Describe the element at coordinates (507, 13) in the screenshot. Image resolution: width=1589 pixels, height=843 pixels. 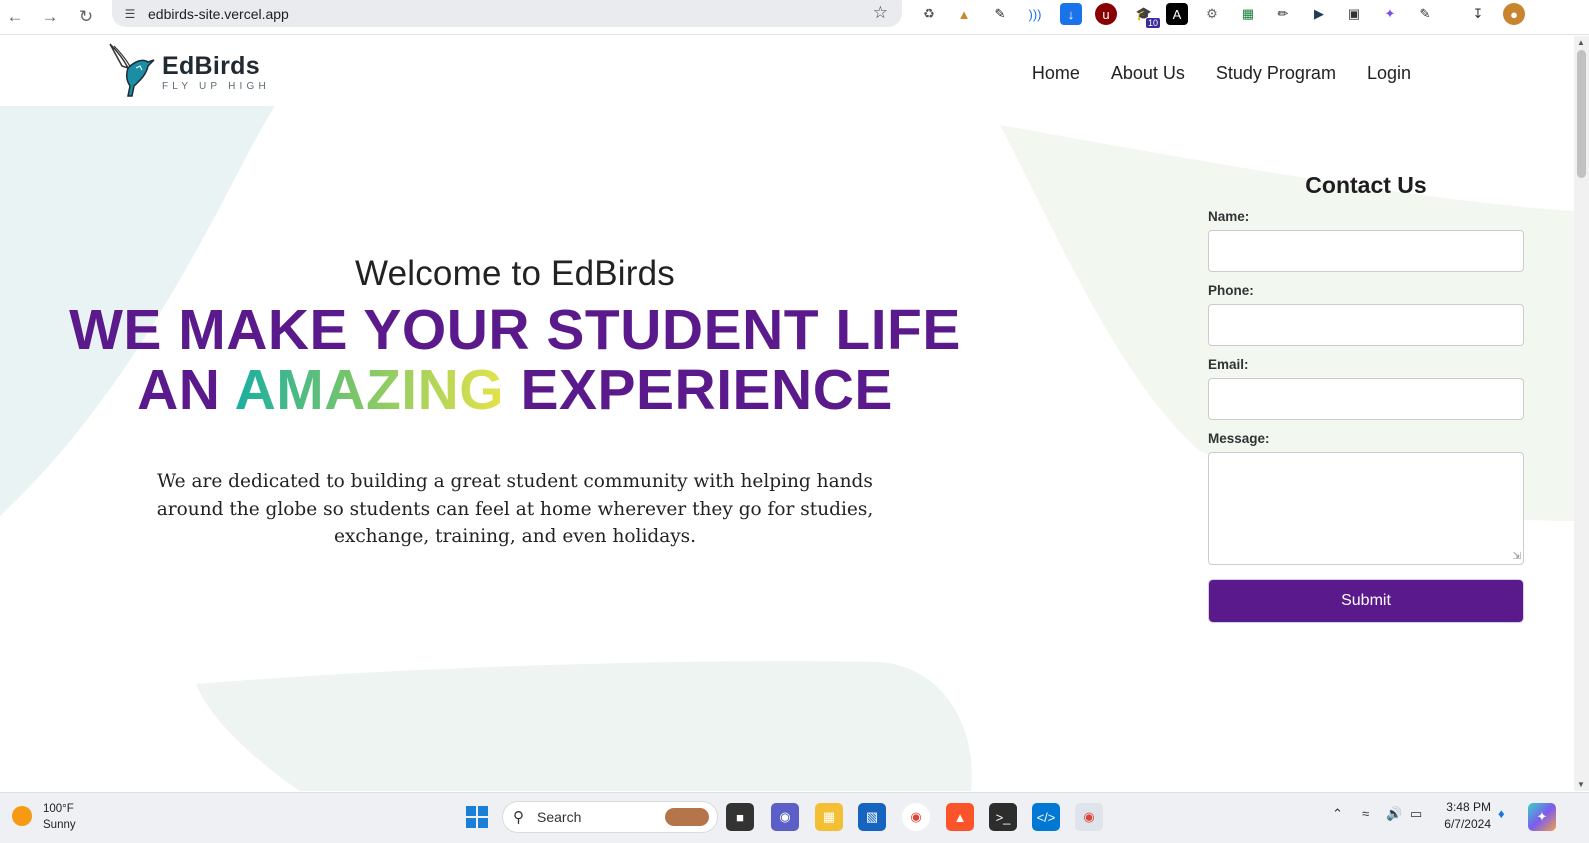
I see `address-bar: ☰ edbirds-site.vercel.app ☆` at that location.